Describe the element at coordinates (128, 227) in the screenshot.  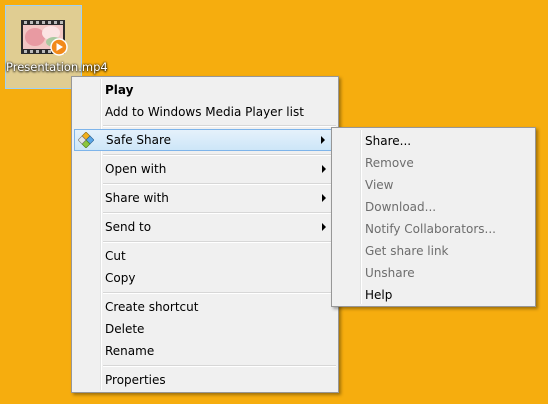
I see `menu-item-label: Send to` at that location.